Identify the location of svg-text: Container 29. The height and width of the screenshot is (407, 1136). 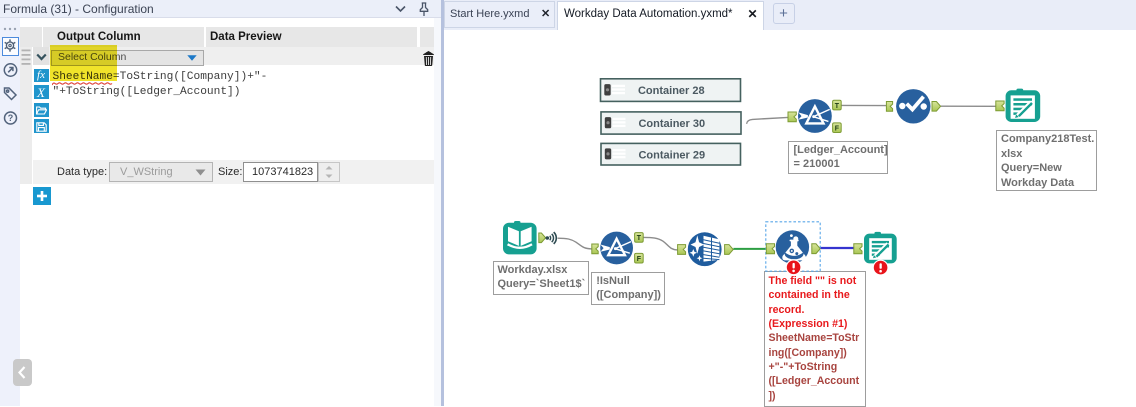
(671, 155).